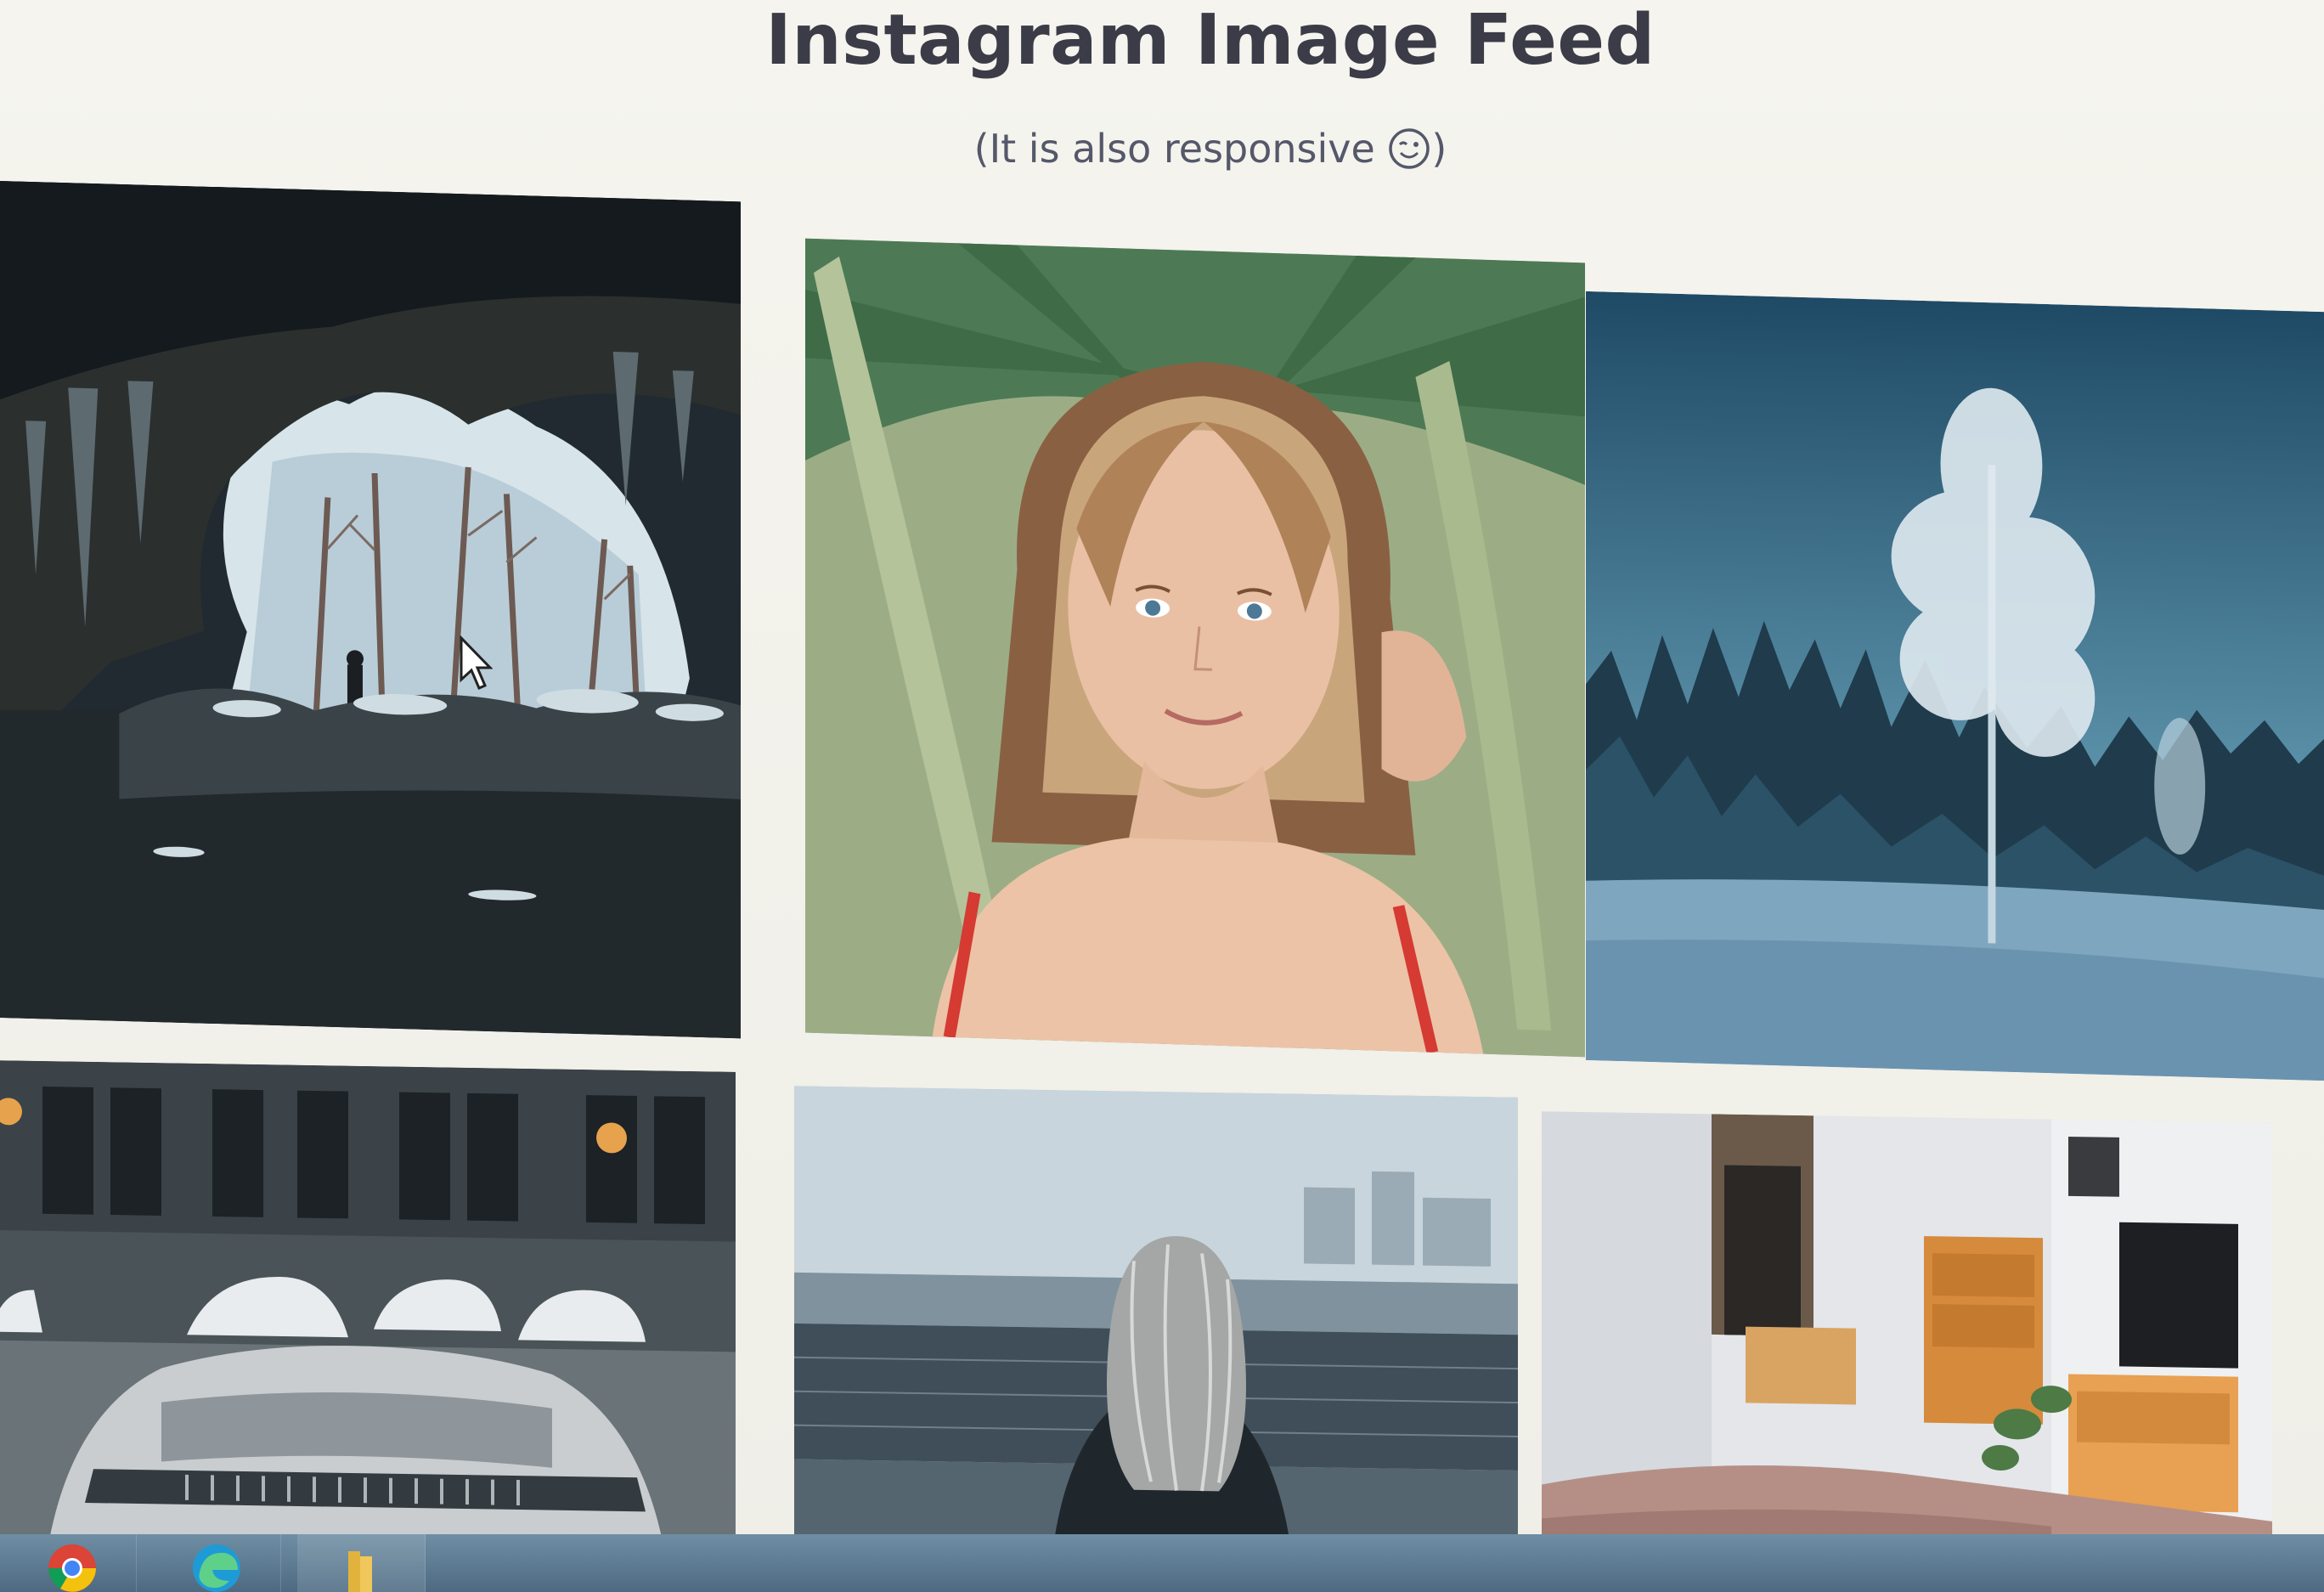 This screenshot has height=1592, width=2324. Describe the element at coordinates (477, 662) in the screenshot. I see `mouse-pointer-icon` at that location.